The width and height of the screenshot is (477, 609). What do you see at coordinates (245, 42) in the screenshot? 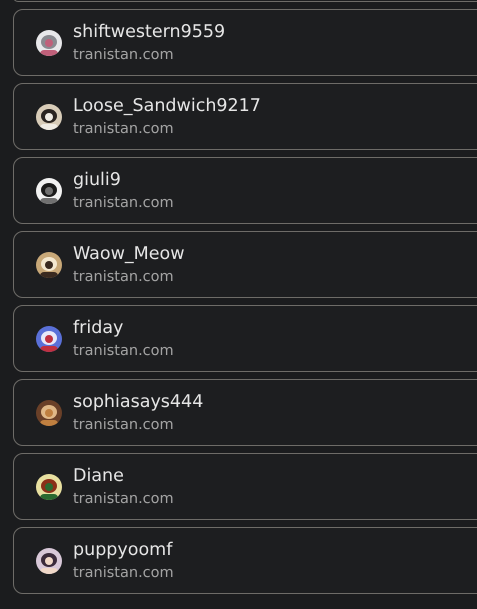
I see `account-card: shiftwestern9559 tranistan.com` at bounding box center [245, 42].